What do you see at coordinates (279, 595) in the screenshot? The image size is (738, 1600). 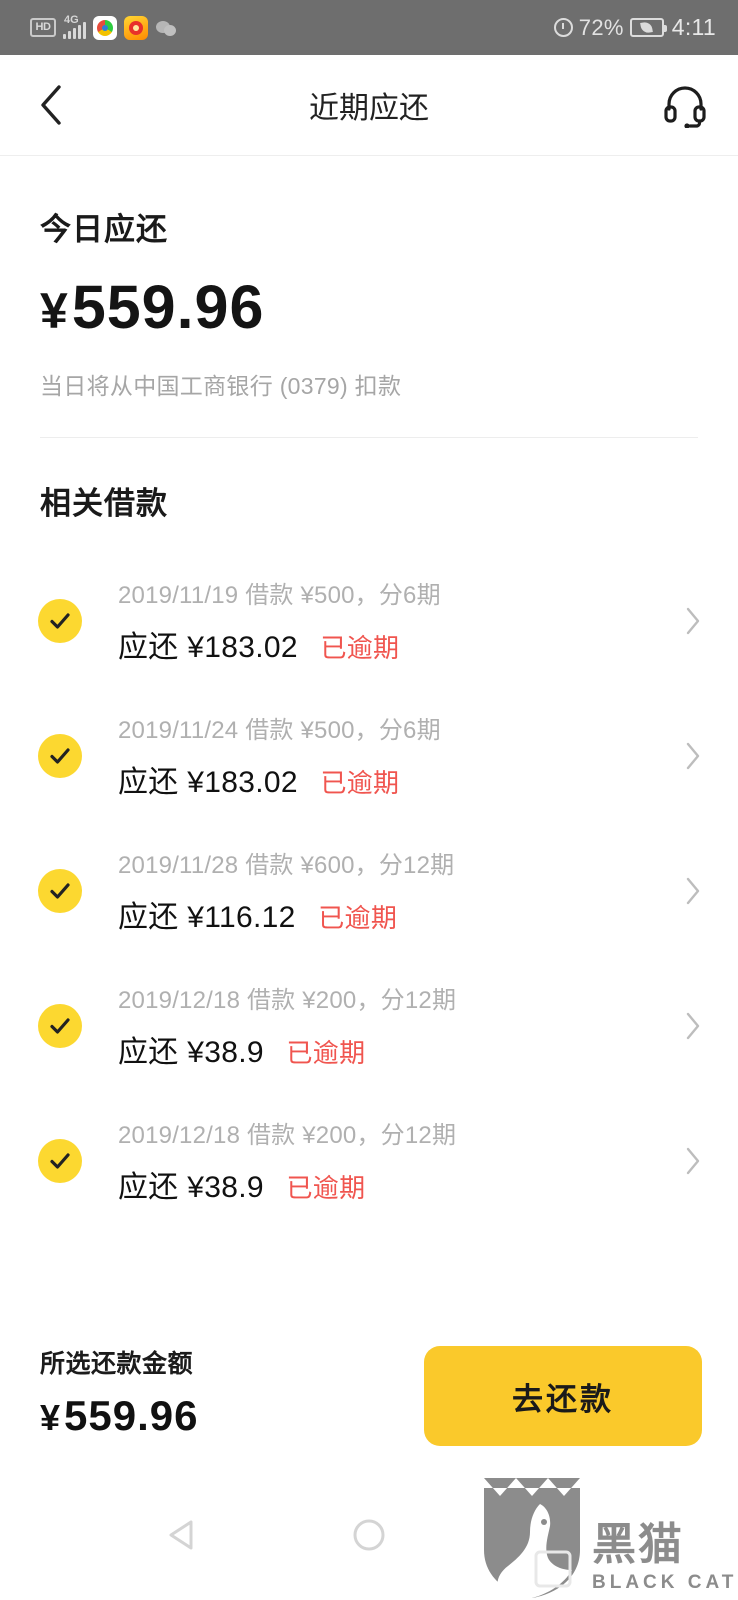 I see `loan-meta: 2019/11/19 借款 ¥500，分6期` at bounding box center [279, 595].